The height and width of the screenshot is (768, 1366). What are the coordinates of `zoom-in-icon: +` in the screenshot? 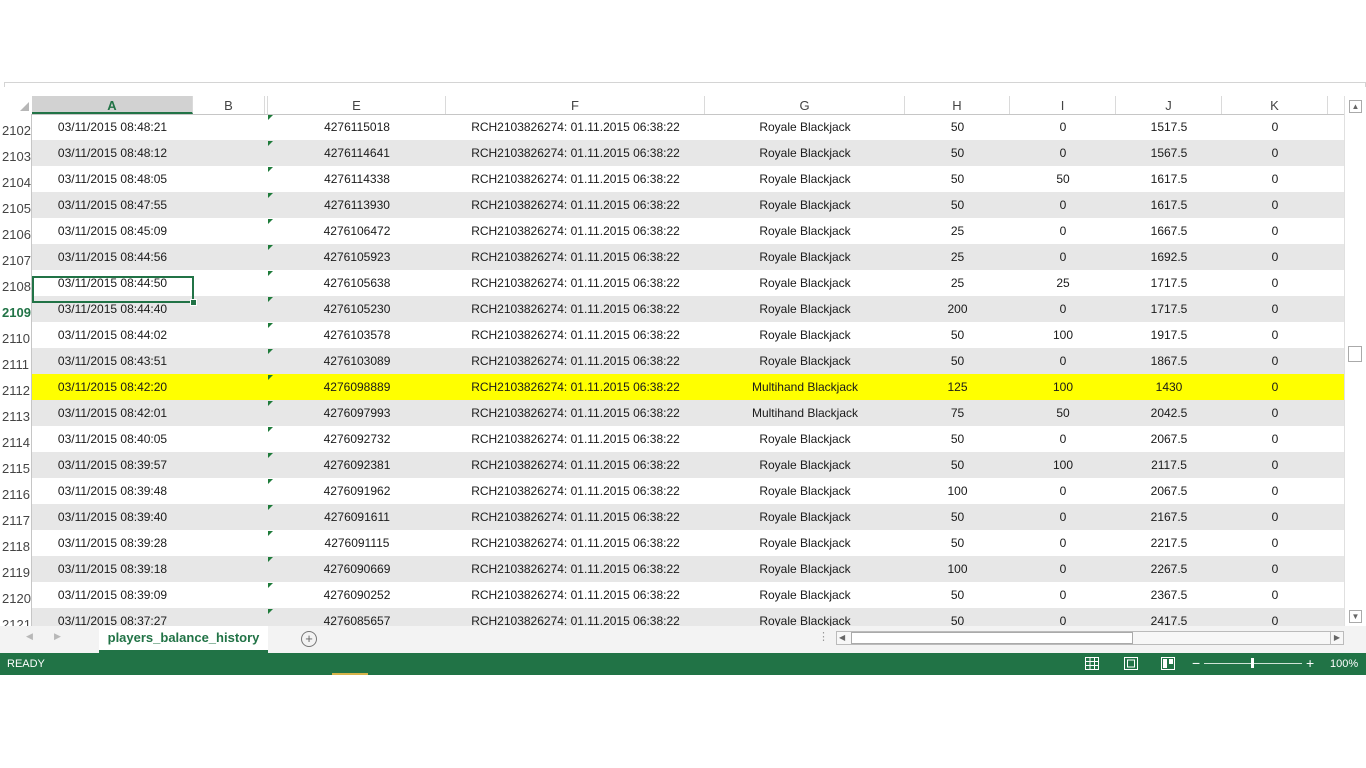 It's located at (1310, 663).